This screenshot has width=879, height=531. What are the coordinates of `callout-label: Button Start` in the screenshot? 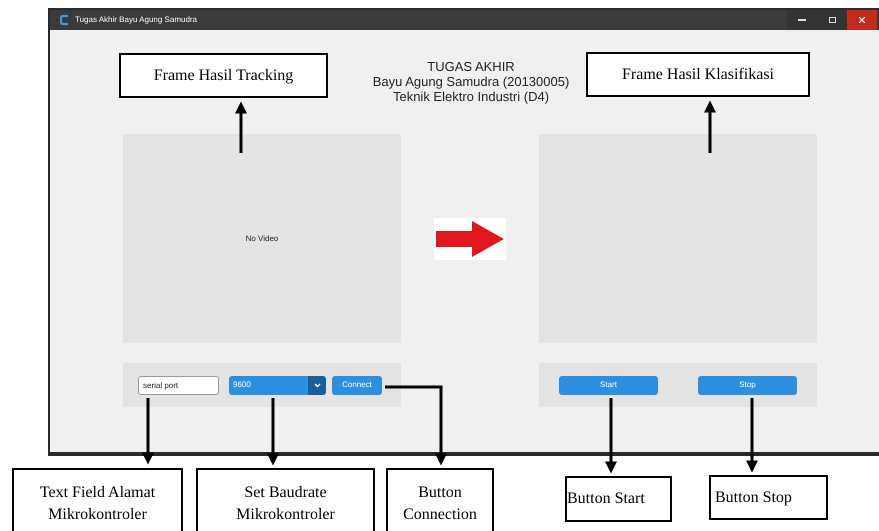 It's located at (618, 499).